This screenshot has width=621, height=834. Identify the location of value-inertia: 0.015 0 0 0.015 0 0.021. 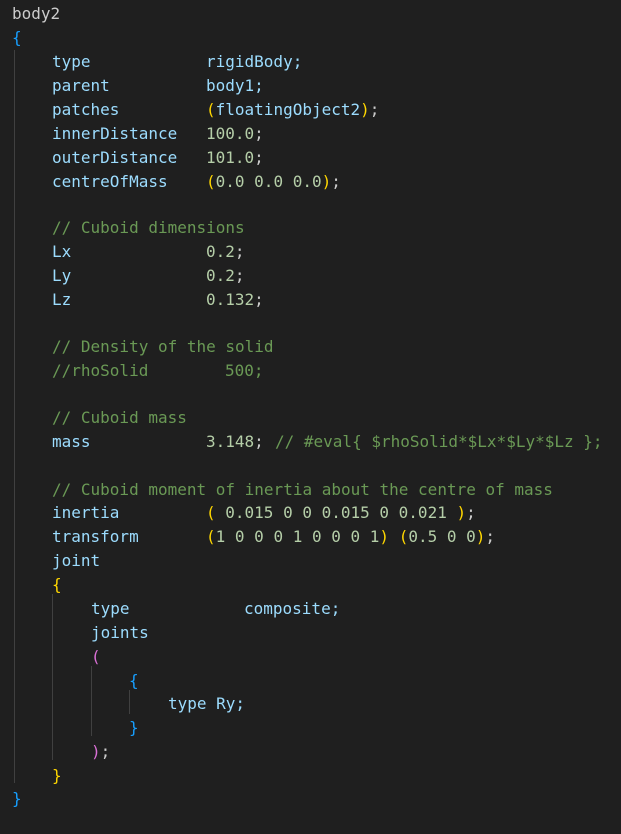
(336, 512).